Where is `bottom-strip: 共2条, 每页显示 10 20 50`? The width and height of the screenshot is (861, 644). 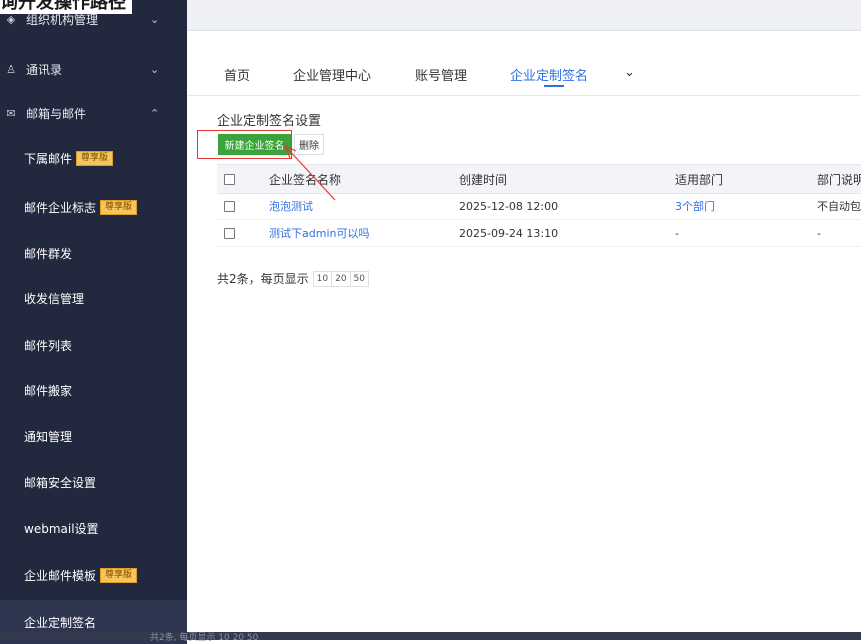
bottom-strip: 共2条, 每页显示 10 20 50 is located at coordinates (430, 637).